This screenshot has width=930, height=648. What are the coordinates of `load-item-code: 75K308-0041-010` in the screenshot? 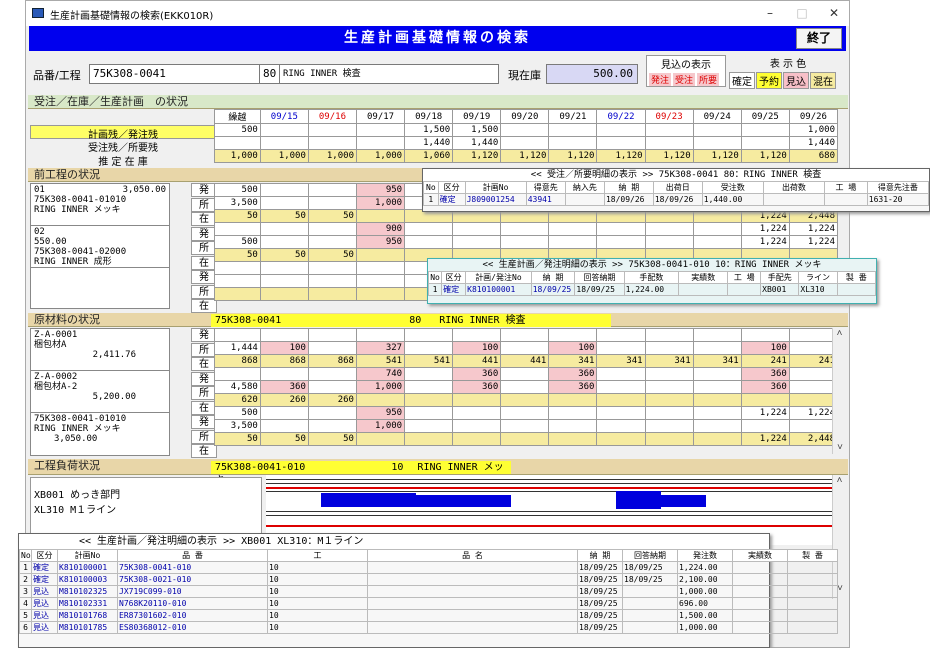 It's located at (260, 467).